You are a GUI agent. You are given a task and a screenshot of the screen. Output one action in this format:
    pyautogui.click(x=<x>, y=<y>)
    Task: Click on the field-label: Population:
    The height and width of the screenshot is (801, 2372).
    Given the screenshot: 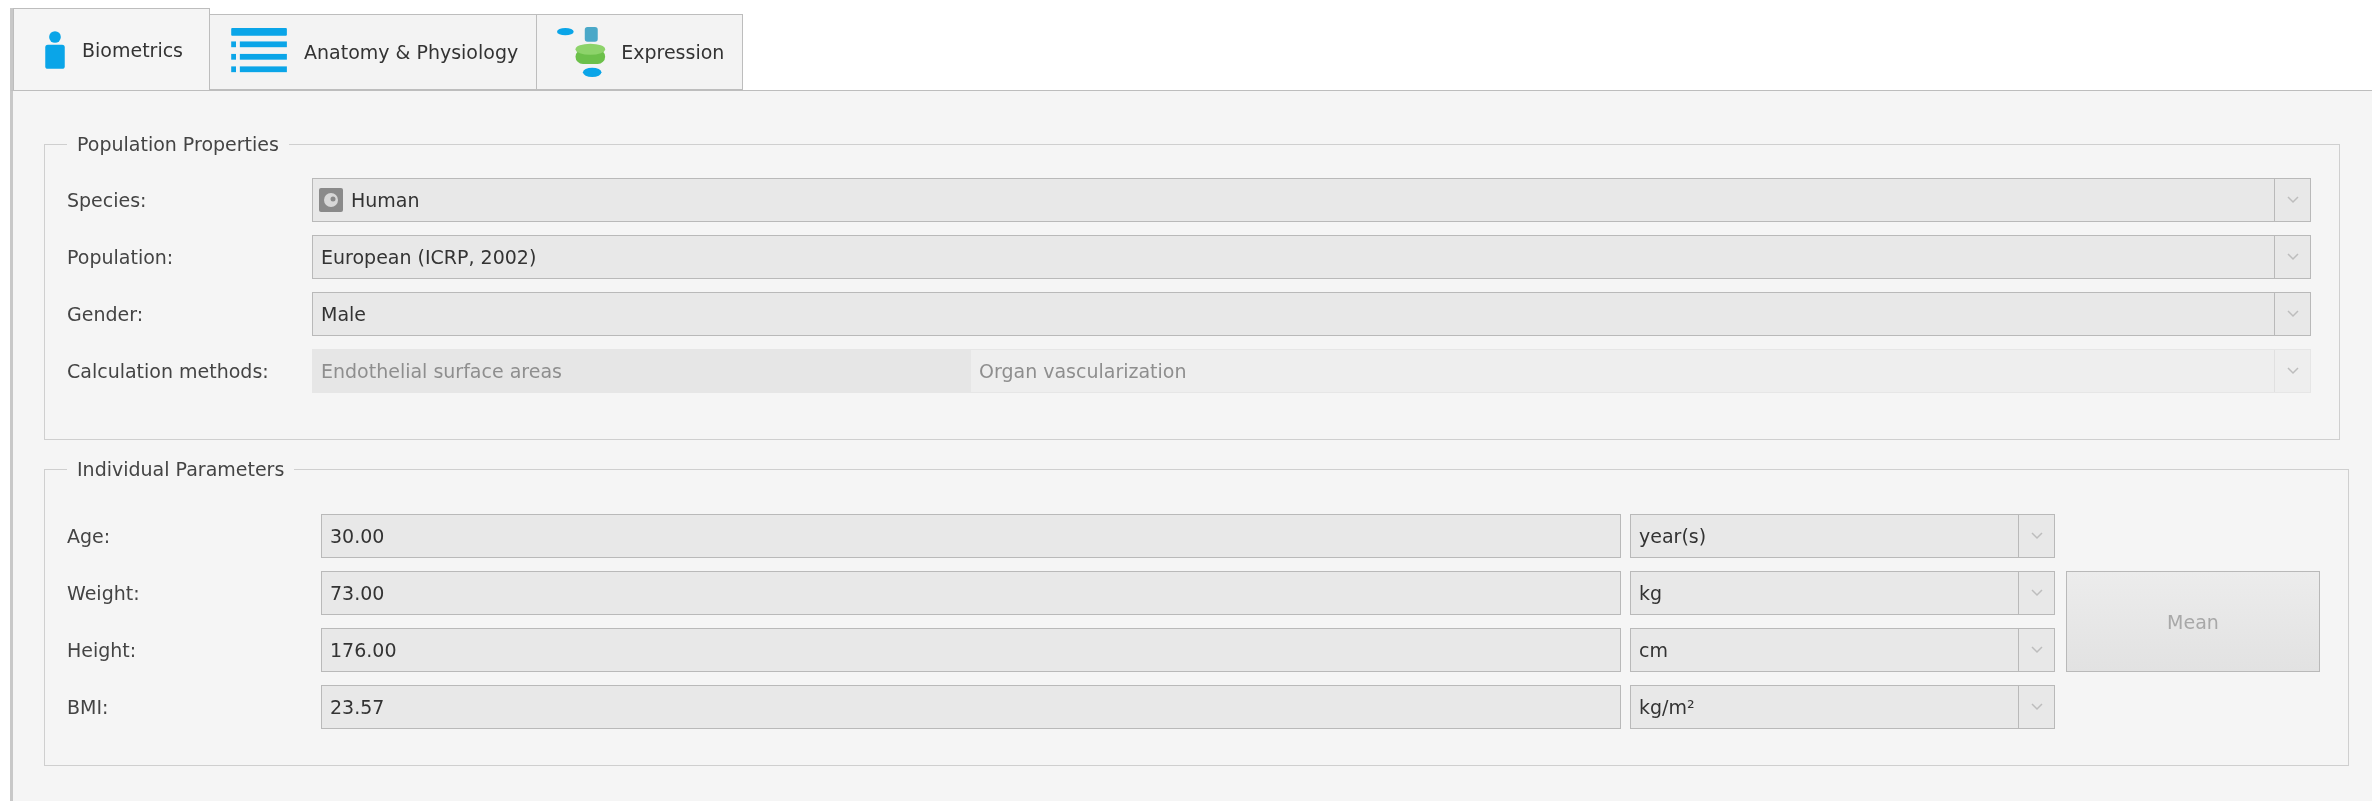 What is the action you would take?
    pyautogui.click(x=121, y=256)
    